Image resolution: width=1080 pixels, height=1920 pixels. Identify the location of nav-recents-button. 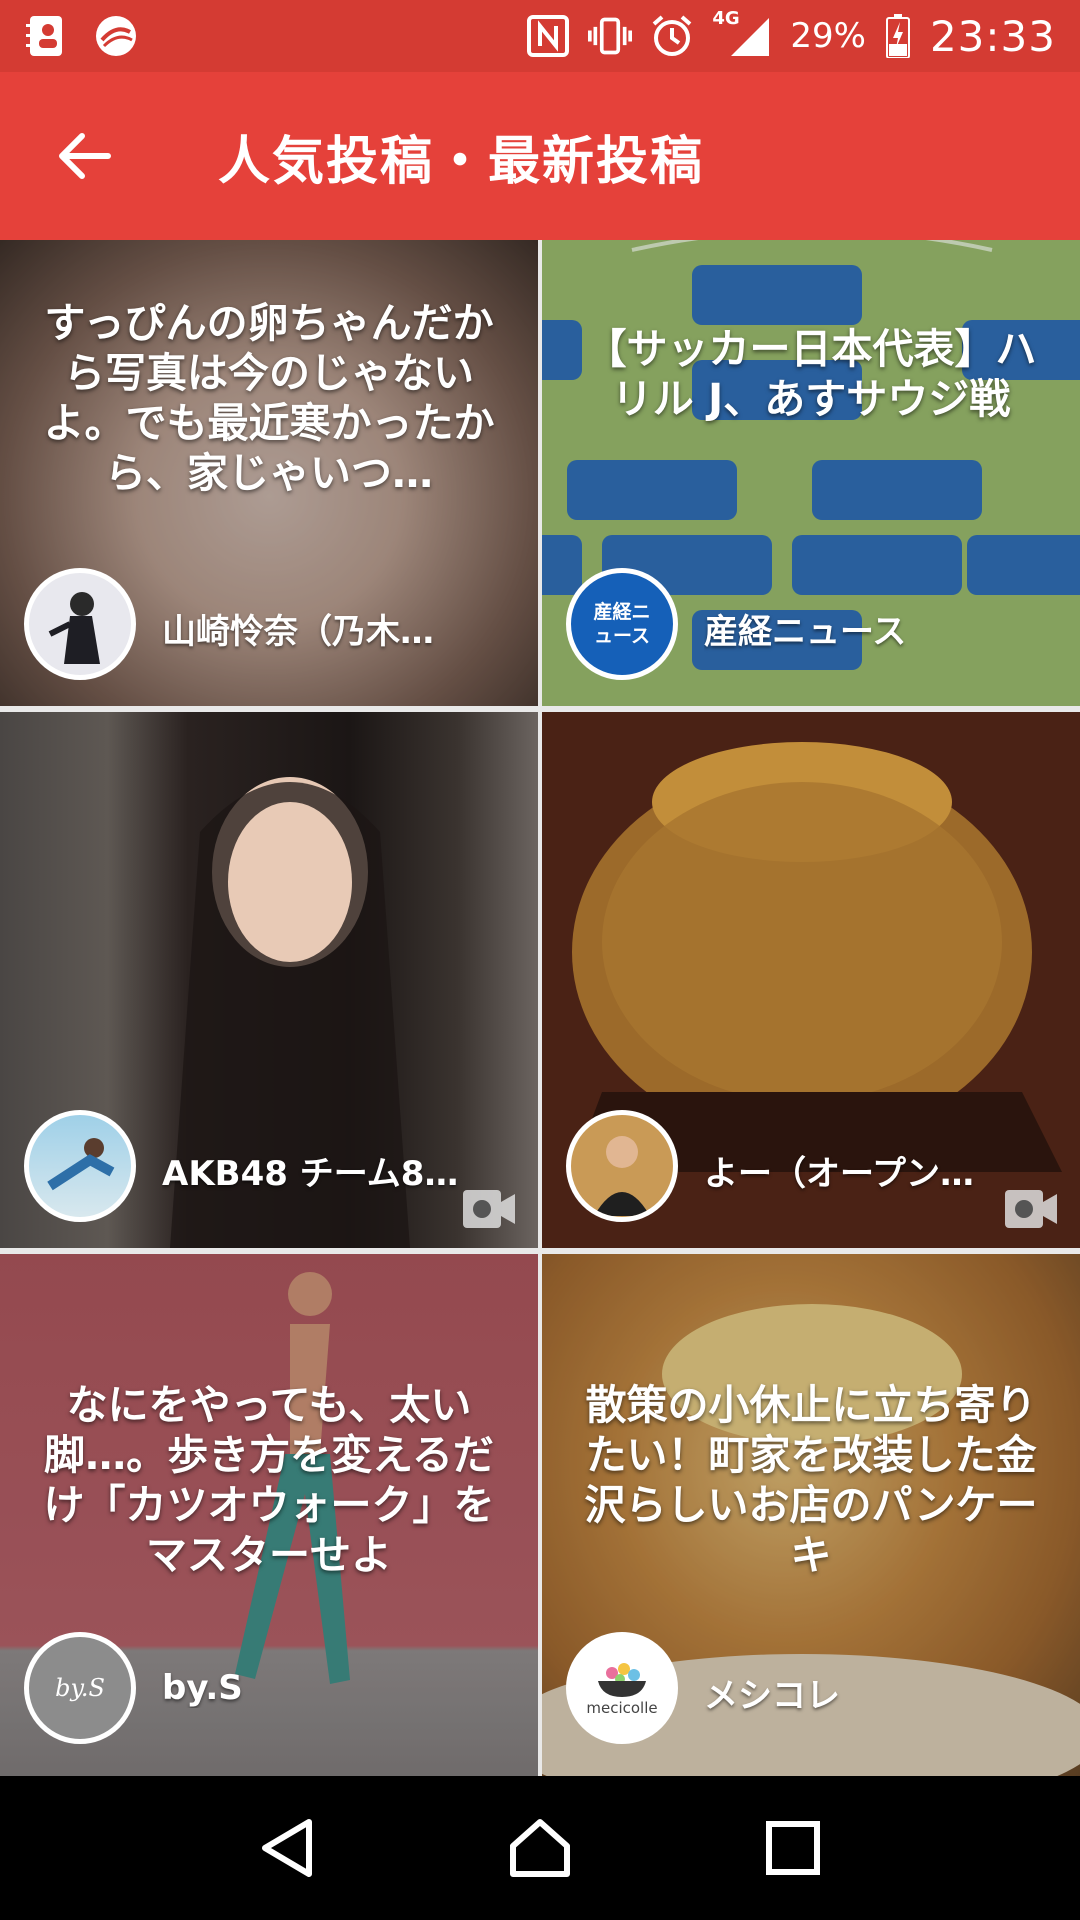
(793, 1848).